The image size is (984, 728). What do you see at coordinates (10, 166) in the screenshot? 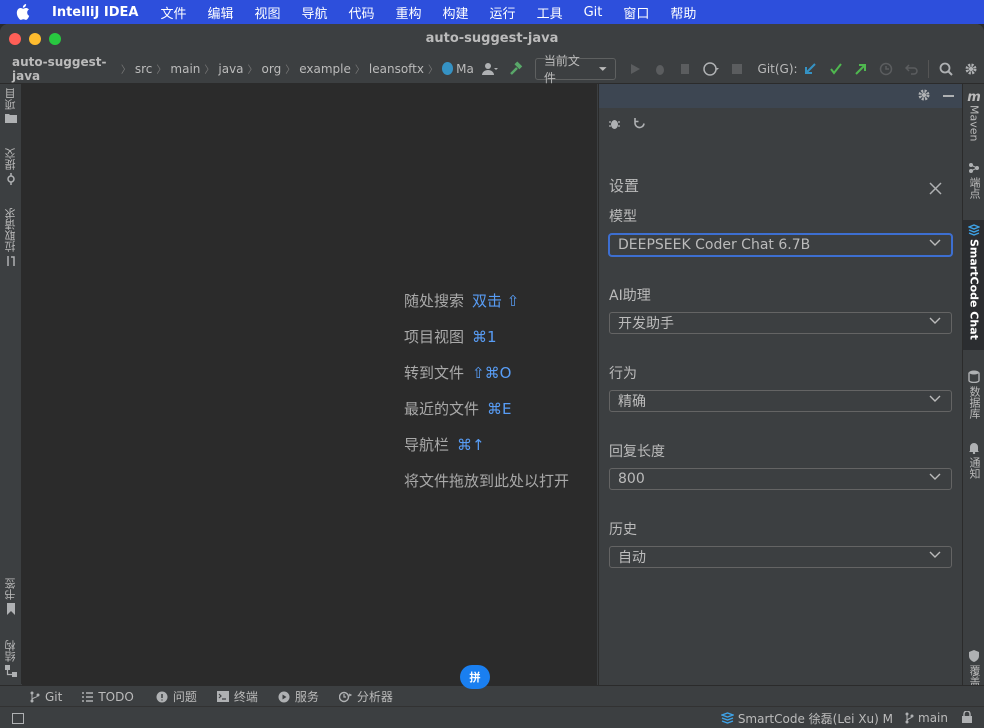
I see `tool-tab-commit: 提交` at bounding box center [10, 166].